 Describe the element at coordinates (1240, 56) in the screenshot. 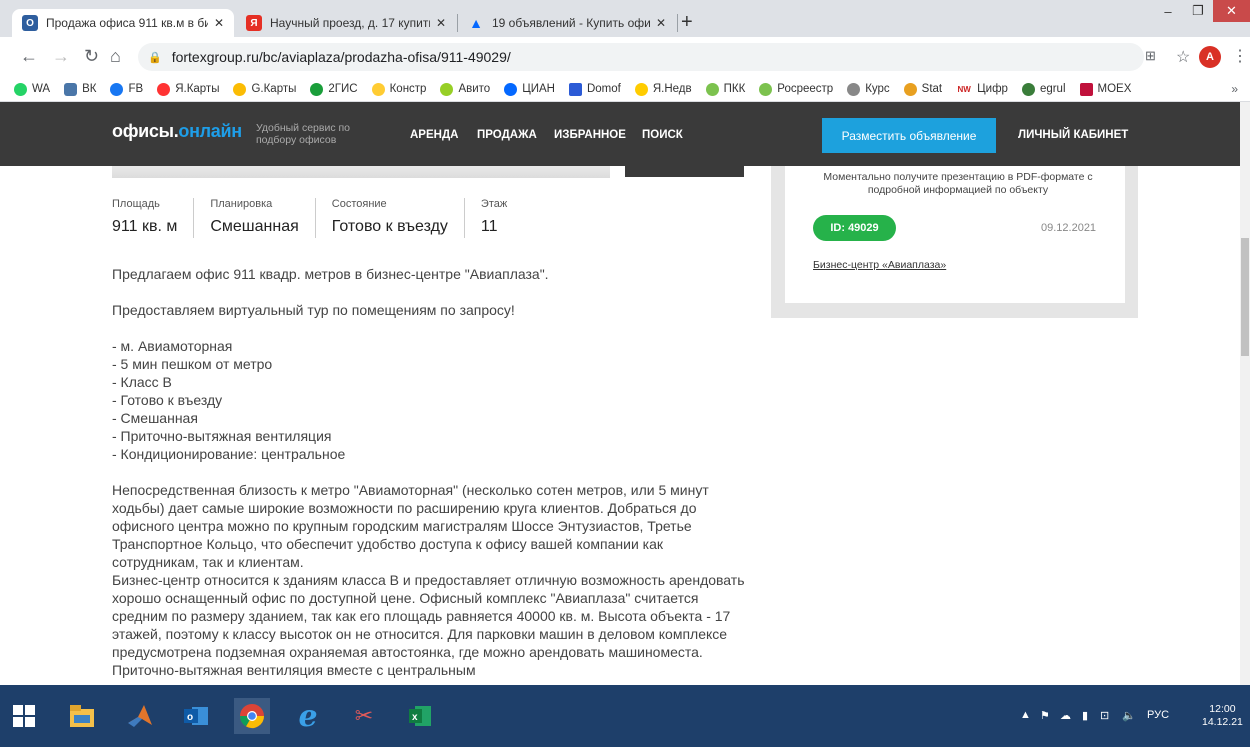

I see `browser-menu-icon: ⋮` at that location.